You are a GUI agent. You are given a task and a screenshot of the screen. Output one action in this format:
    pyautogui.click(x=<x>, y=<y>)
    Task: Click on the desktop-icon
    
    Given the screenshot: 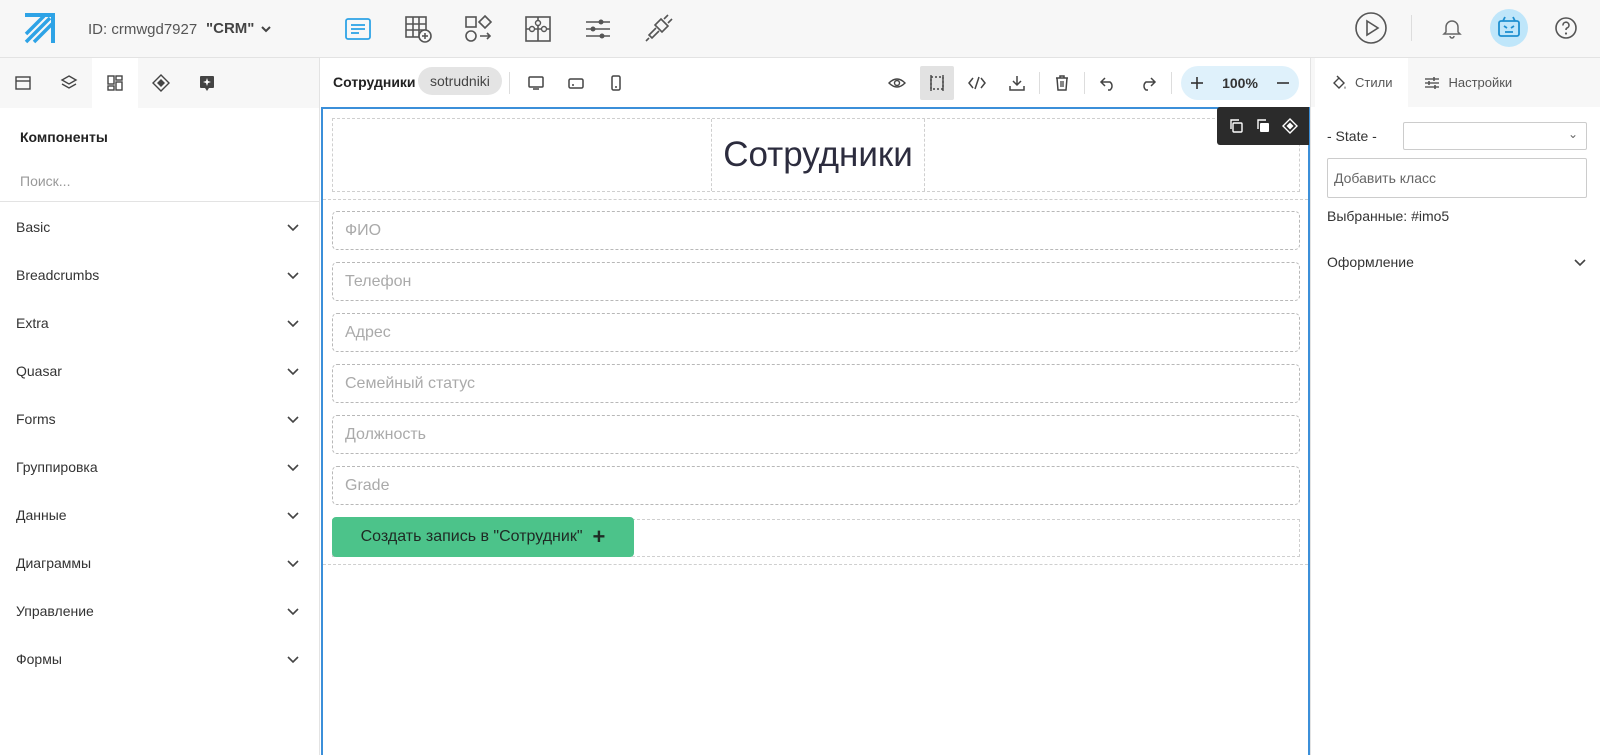 What is the action you would take?
    pyautogui.click(x=536, y=83)
    